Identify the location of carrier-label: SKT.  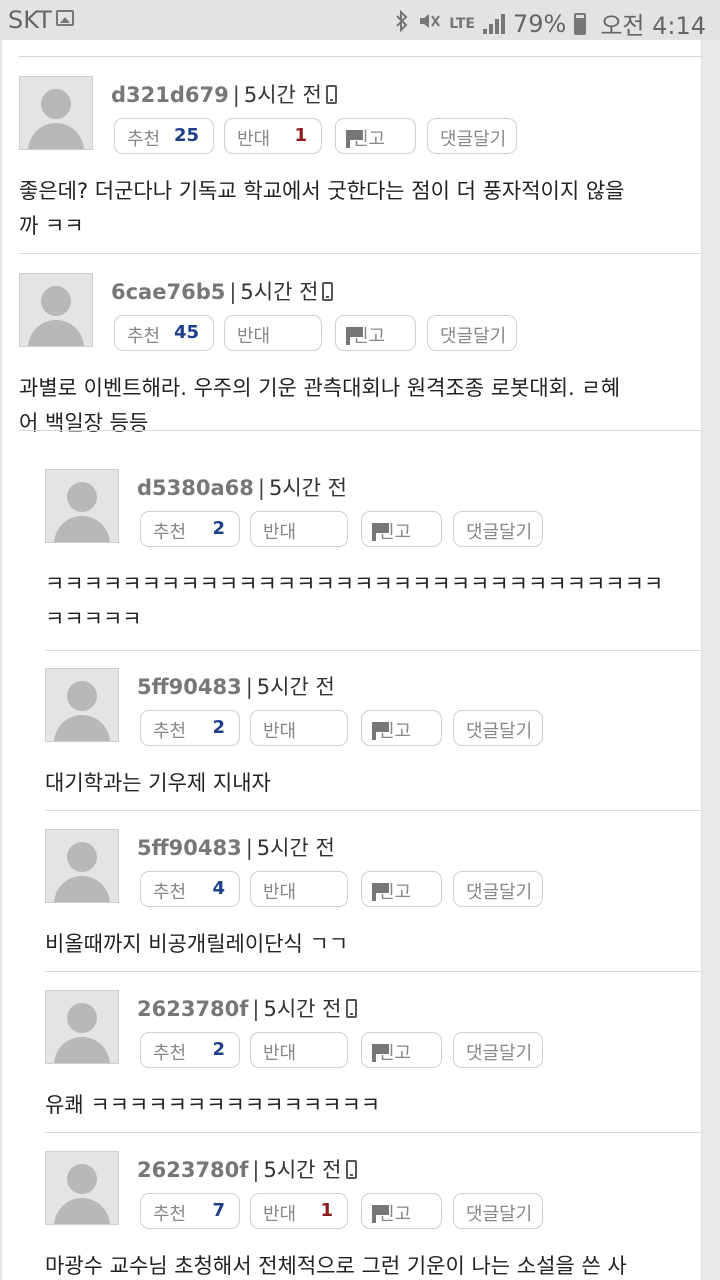
(30, 20).